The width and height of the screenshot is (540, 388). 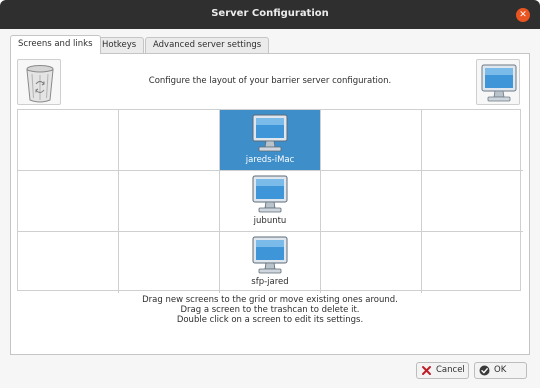 What do you see at coordinates (450, 370) in the screenshot?
I see `cancel-label: Cancel` at bounding box center [450, 370].